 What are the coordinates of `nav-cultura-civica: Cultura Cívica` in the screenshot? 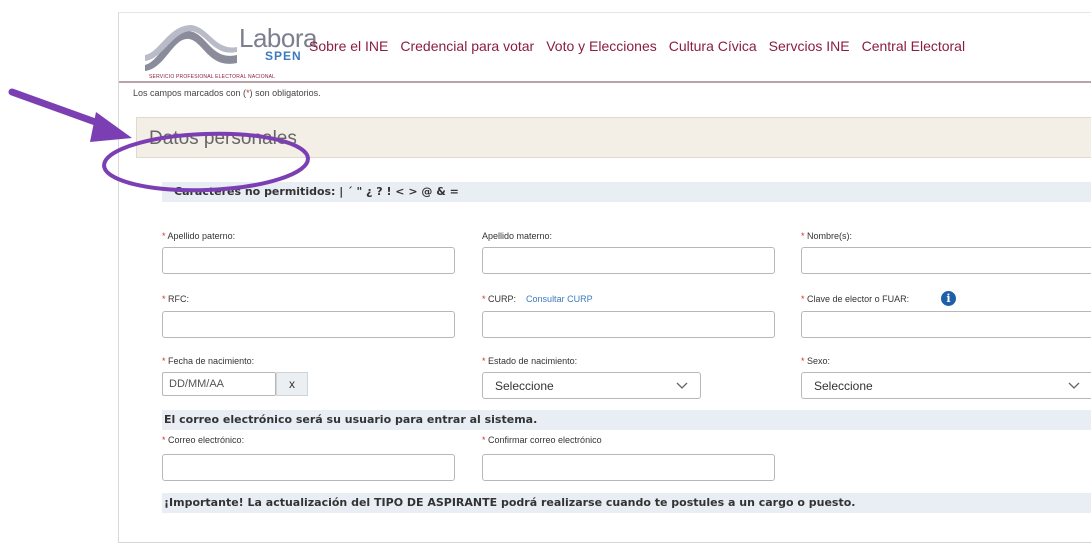 It's located at (713, 46).